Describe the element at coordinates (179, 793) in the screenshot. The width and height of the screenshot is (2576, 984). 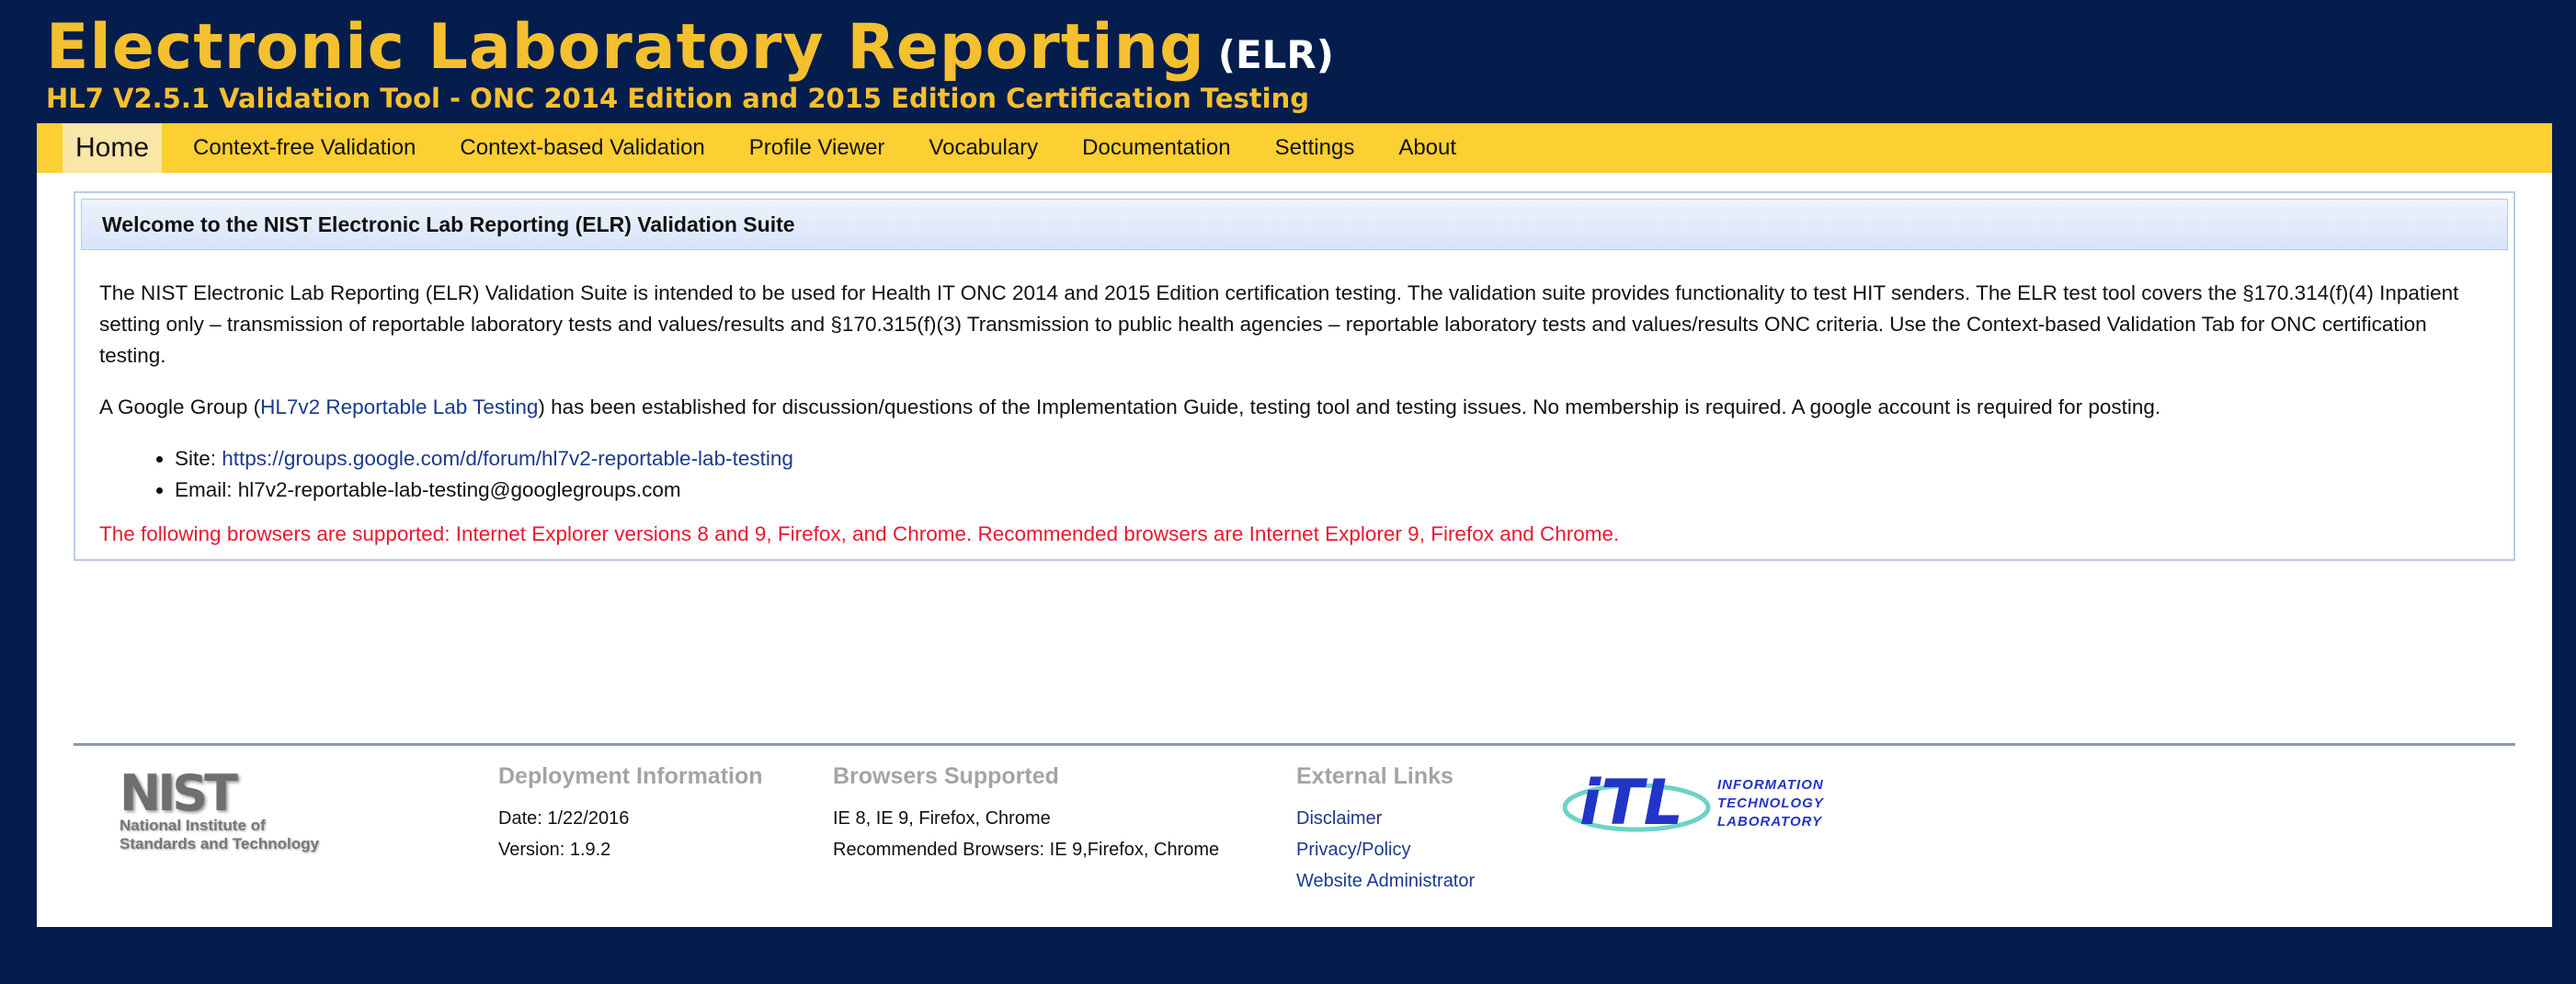
I see `nist-logo-word: NIST` at that location.